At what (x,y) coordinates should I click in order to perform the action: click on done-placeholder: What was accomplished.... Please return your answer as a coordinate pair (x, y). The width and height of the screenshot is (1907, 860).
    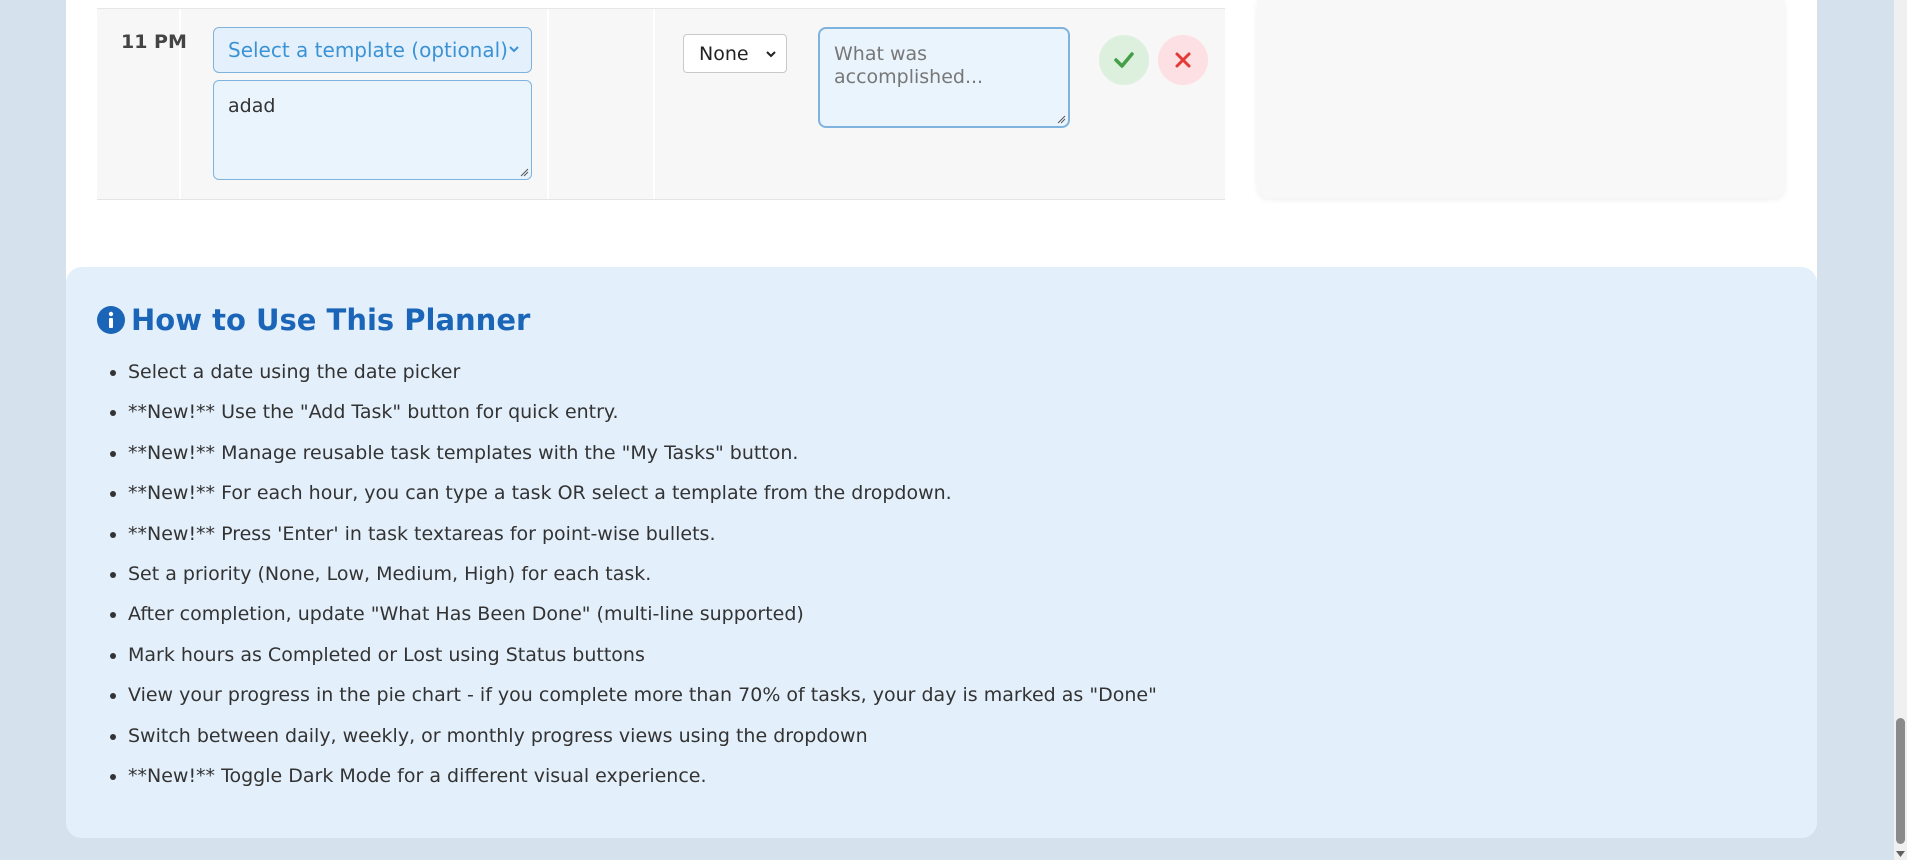
    Looking at the image, I should click on (909, 65).